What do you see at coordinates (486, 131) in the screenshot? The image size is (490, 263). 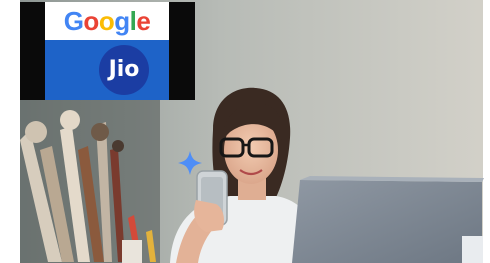 I see `right-margin` at bounding box center [486, 131].